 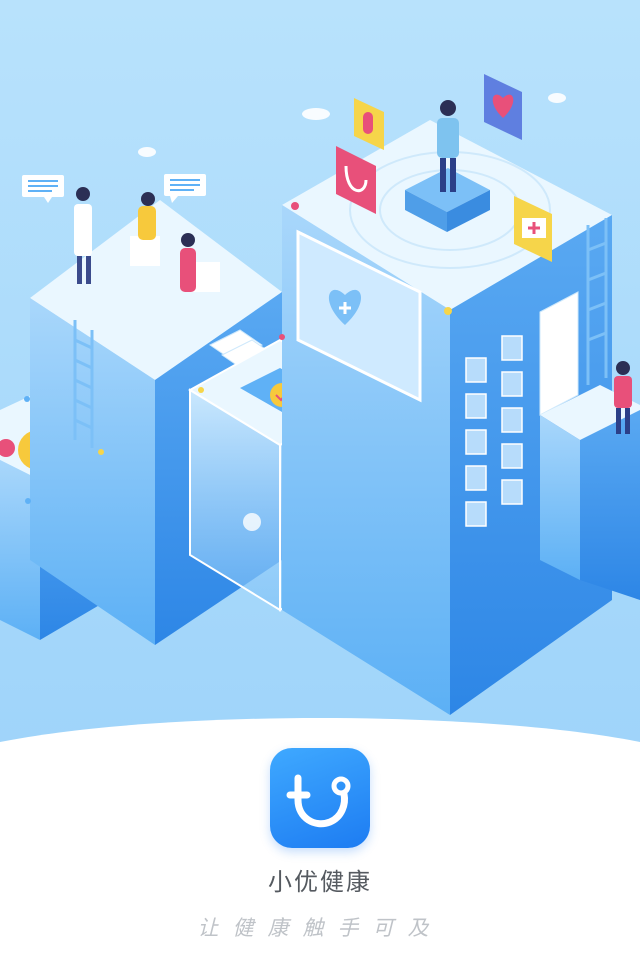 I want to click on app-name: 小优健康, so click(x=320, y=882).